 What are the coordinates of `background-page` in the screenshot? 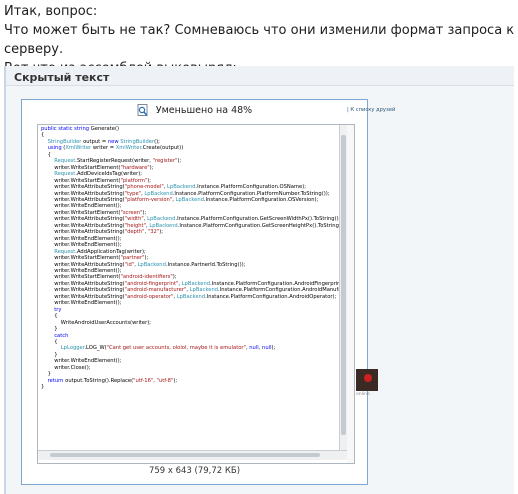 It's located at (350, 294).